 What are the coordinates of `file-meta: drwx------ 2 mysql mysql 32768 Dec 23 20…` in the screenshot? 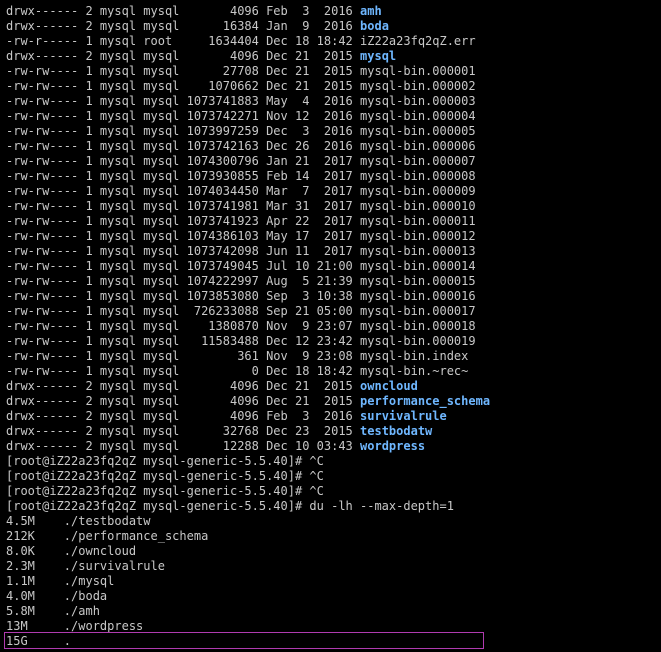 It's located at (183, 431).